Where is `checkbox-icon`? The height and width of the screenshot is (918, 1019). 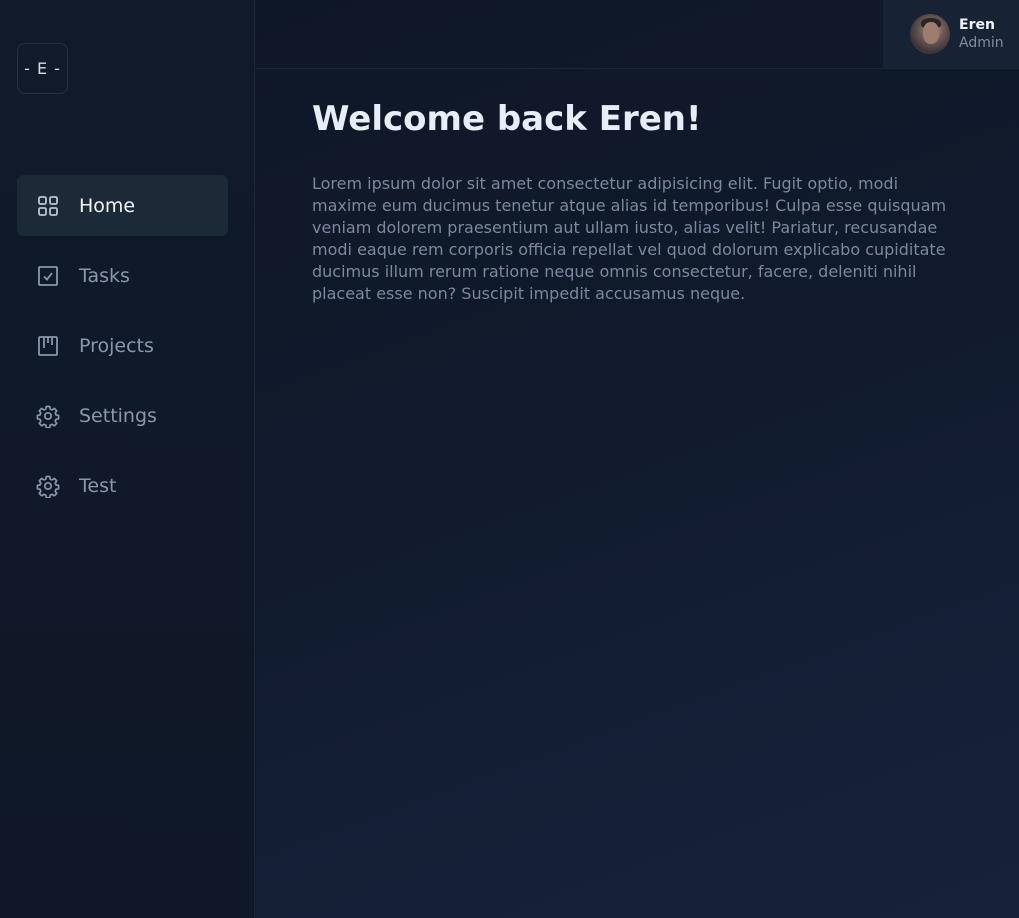
checkbox-icon is located at coordinates (48, 276).